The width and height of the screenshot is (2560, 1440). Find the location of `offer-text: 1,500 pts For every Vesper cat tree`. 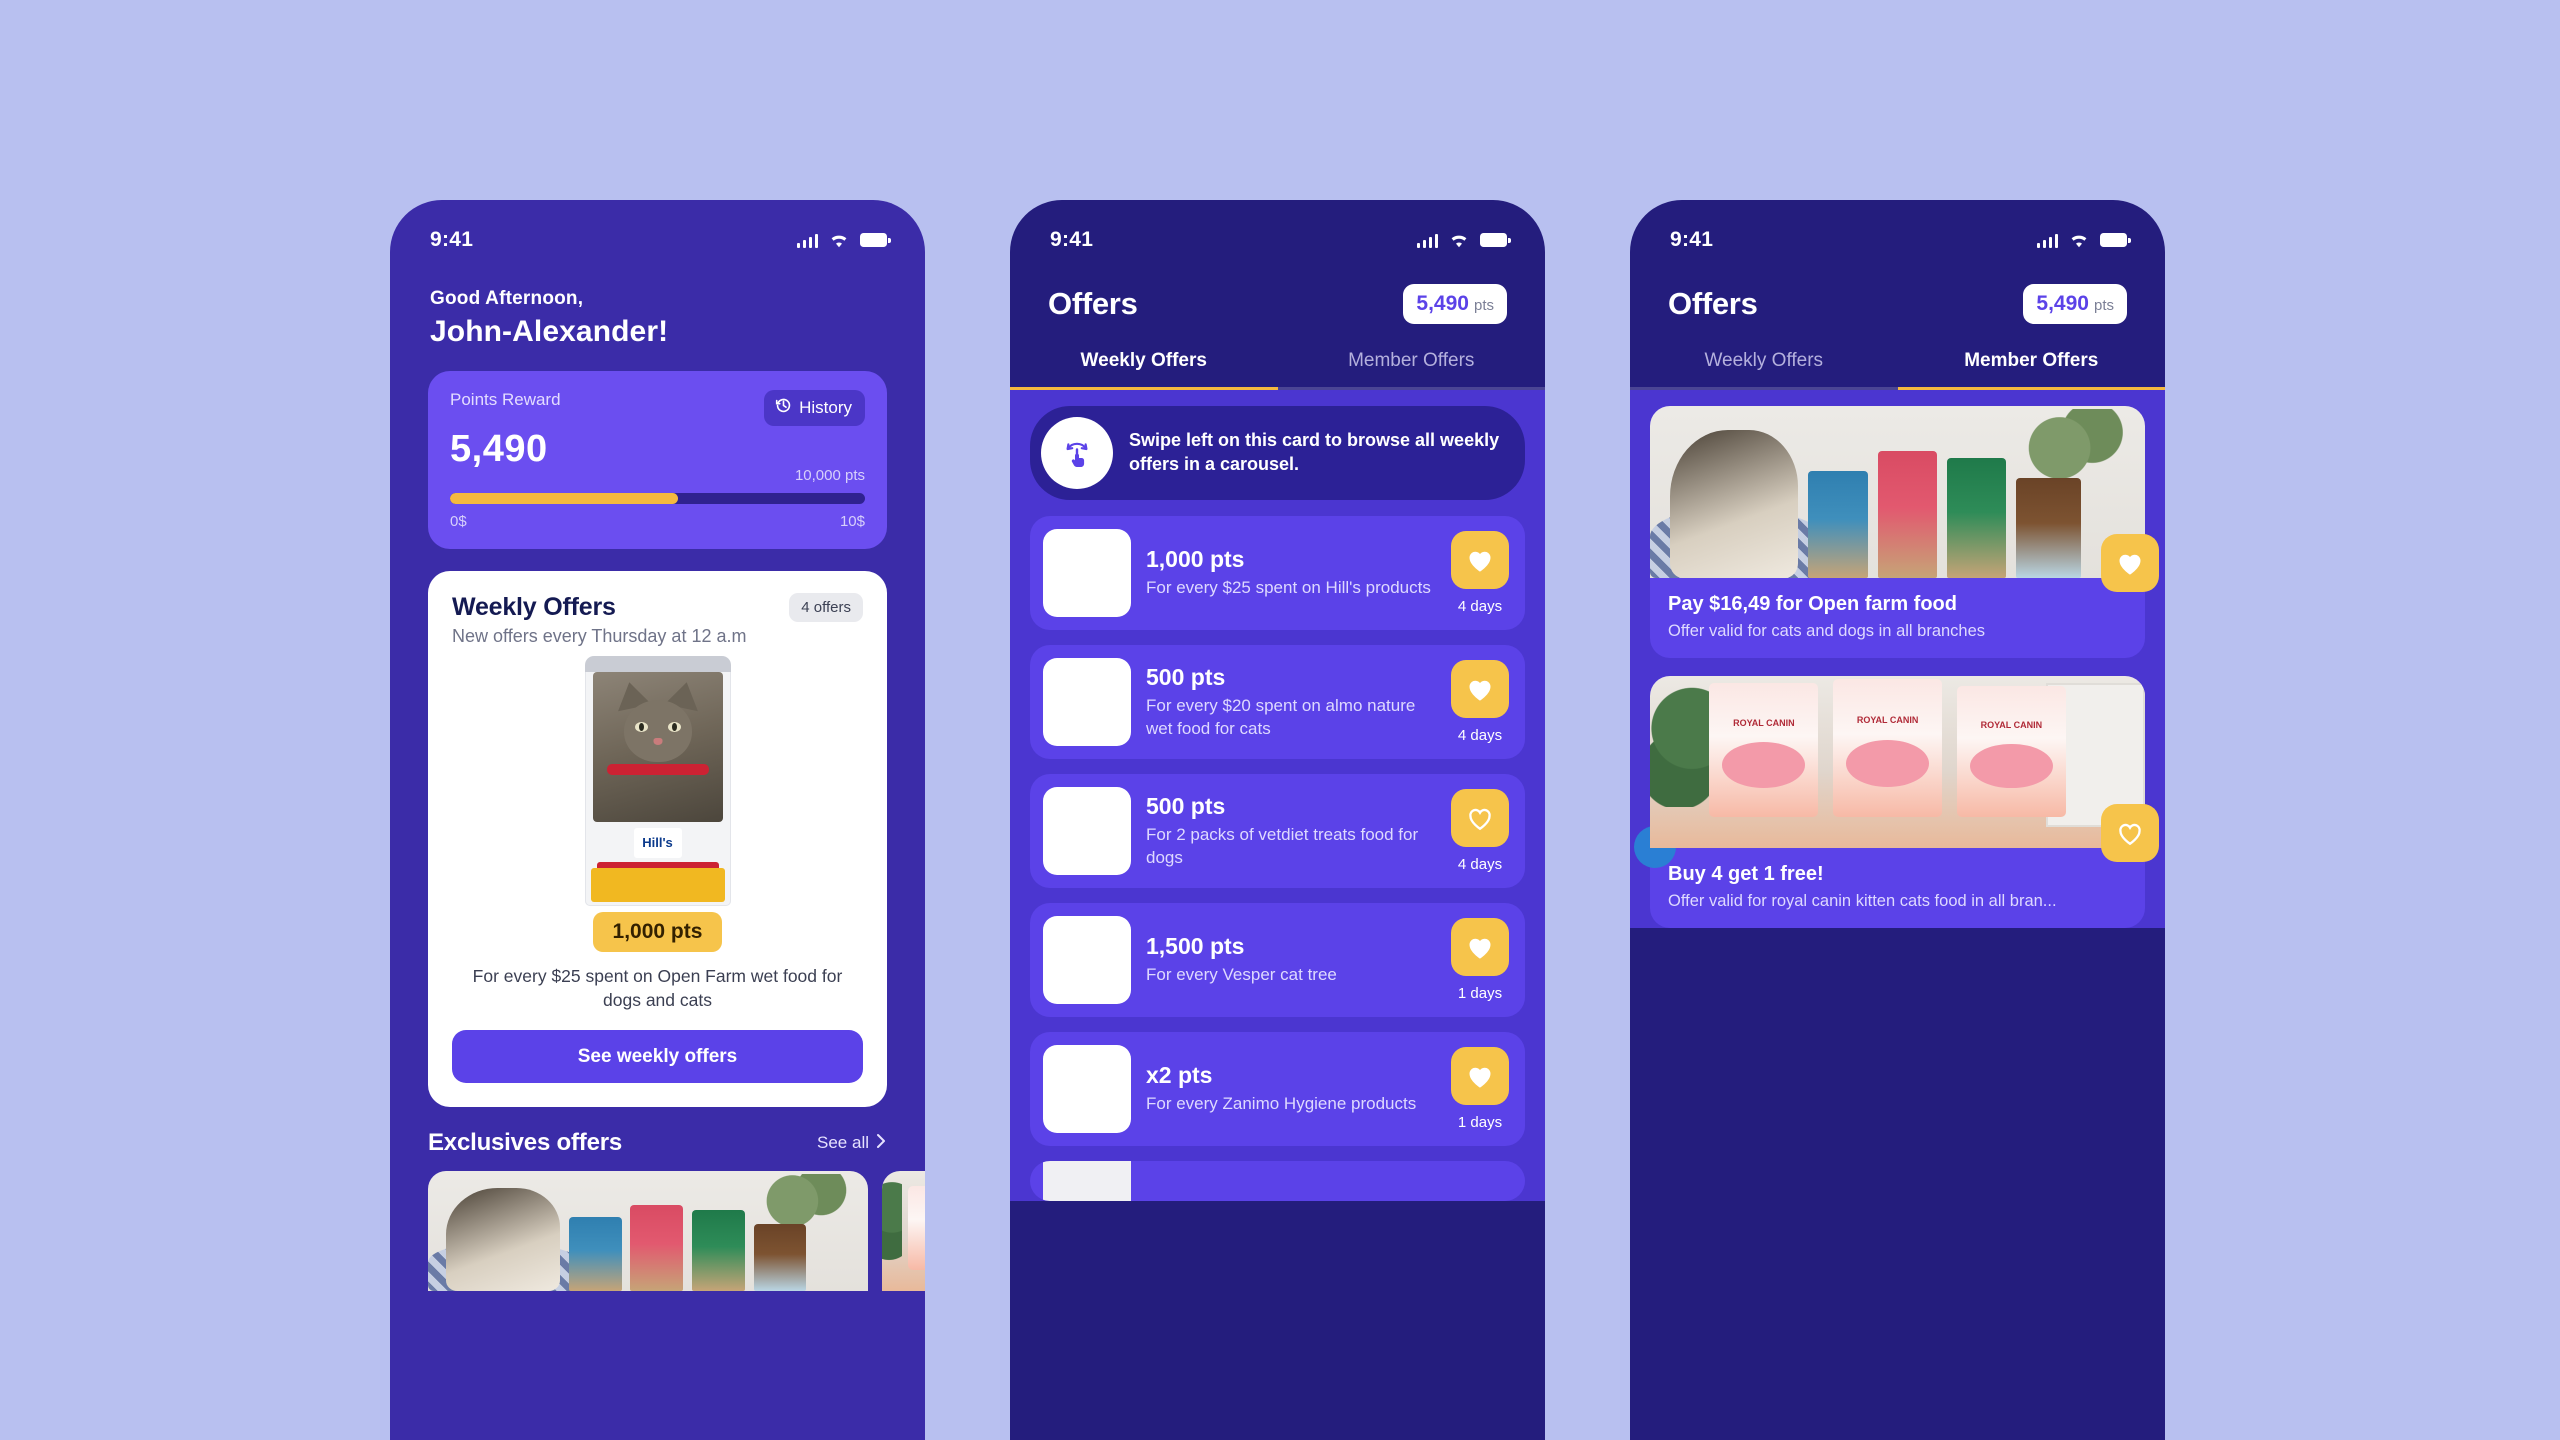

offer-text: 1,500 pts For every Vesper cat tree is located at coordinates (1289, 959).